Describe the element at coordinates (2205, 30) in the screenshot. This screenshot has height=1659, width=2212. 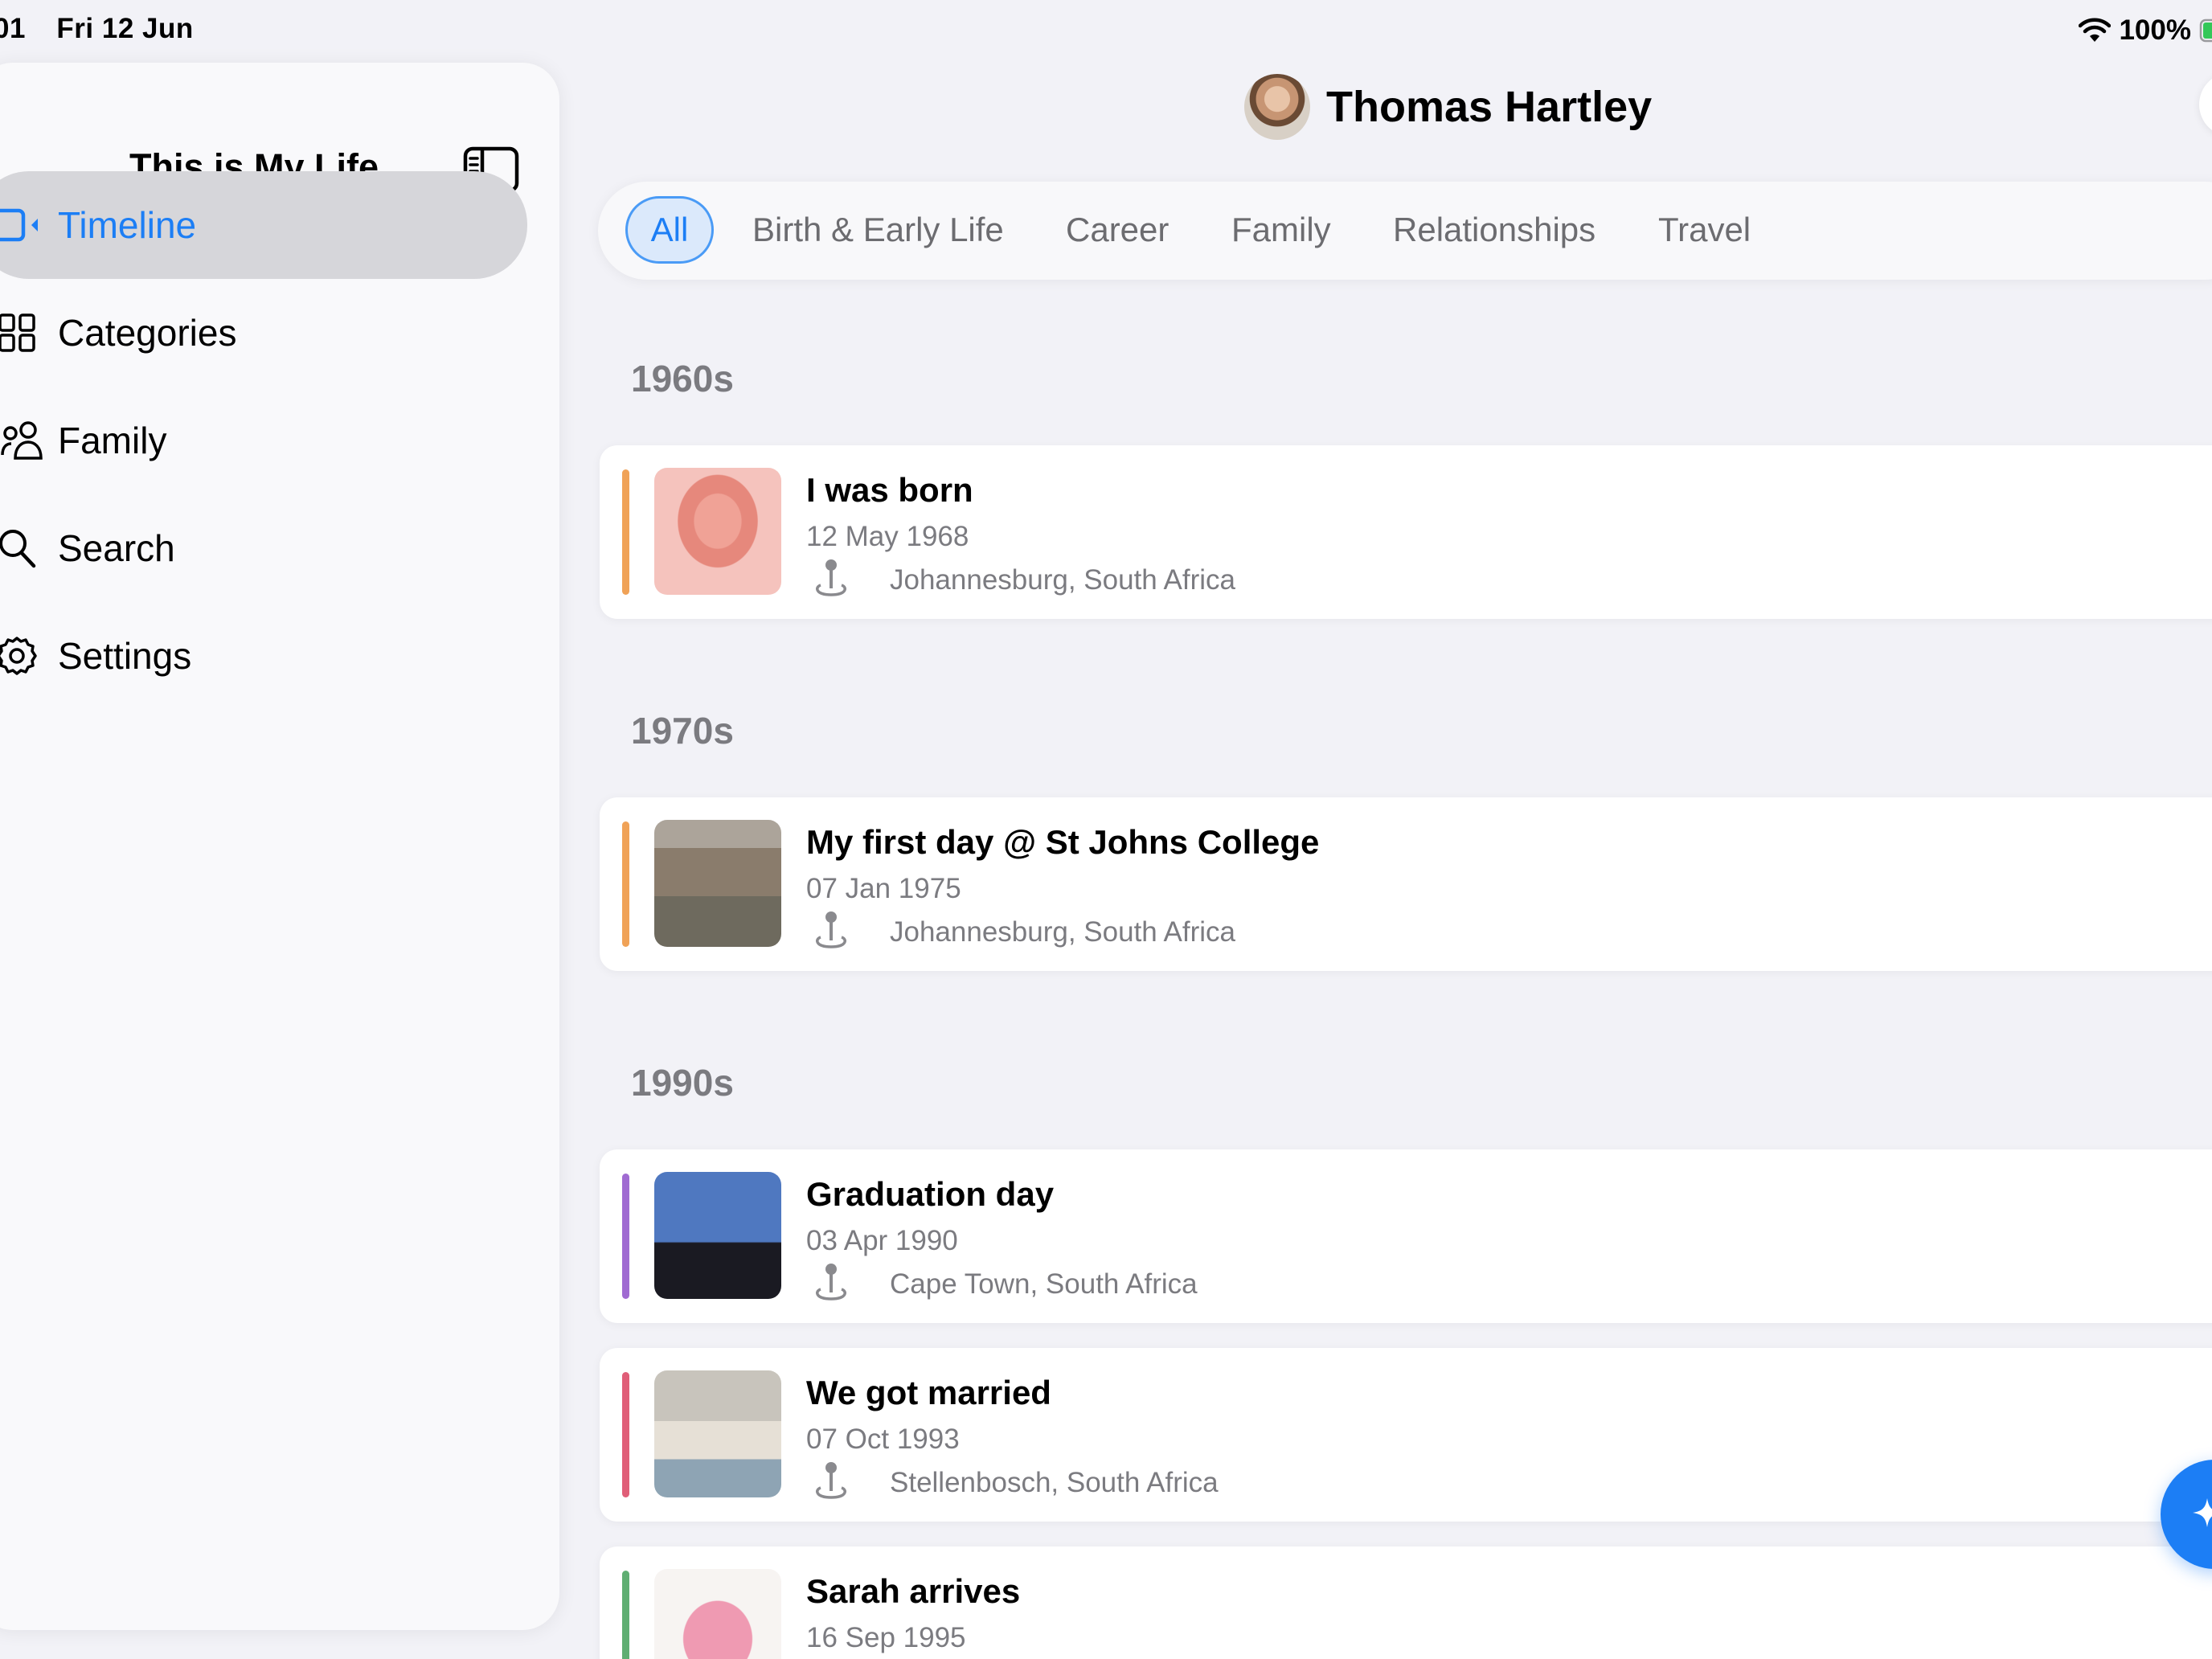
I see `battery-icon` at that location.